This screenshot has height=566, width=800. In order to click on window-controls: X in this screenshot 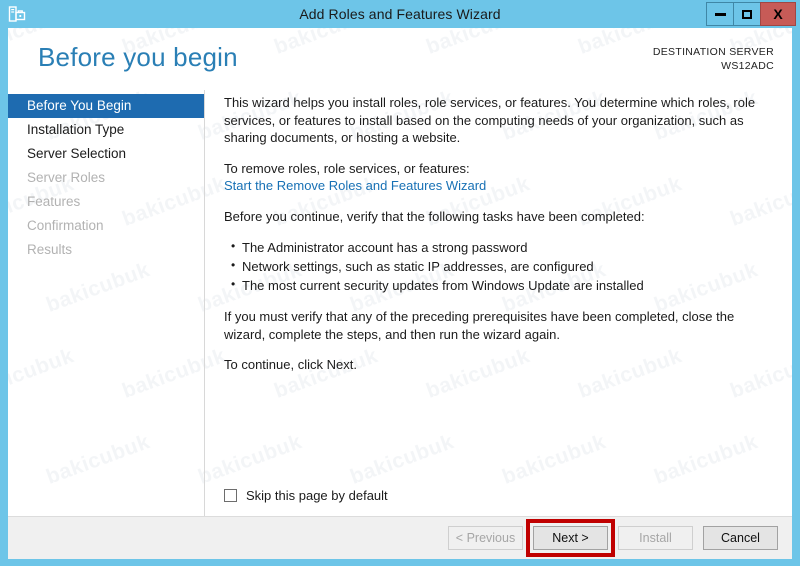, I will do `click(751, 14)`.